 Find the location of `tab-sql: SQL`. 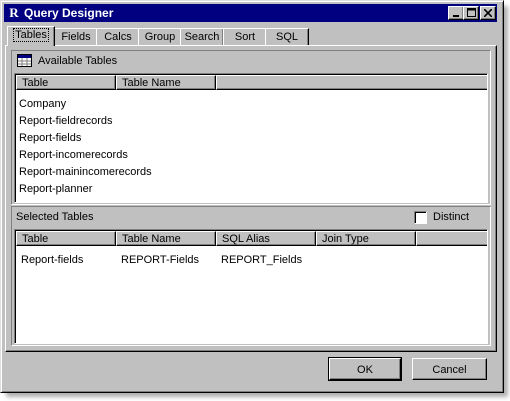

tab-sql: SQL is located at coordinates (287, 36).